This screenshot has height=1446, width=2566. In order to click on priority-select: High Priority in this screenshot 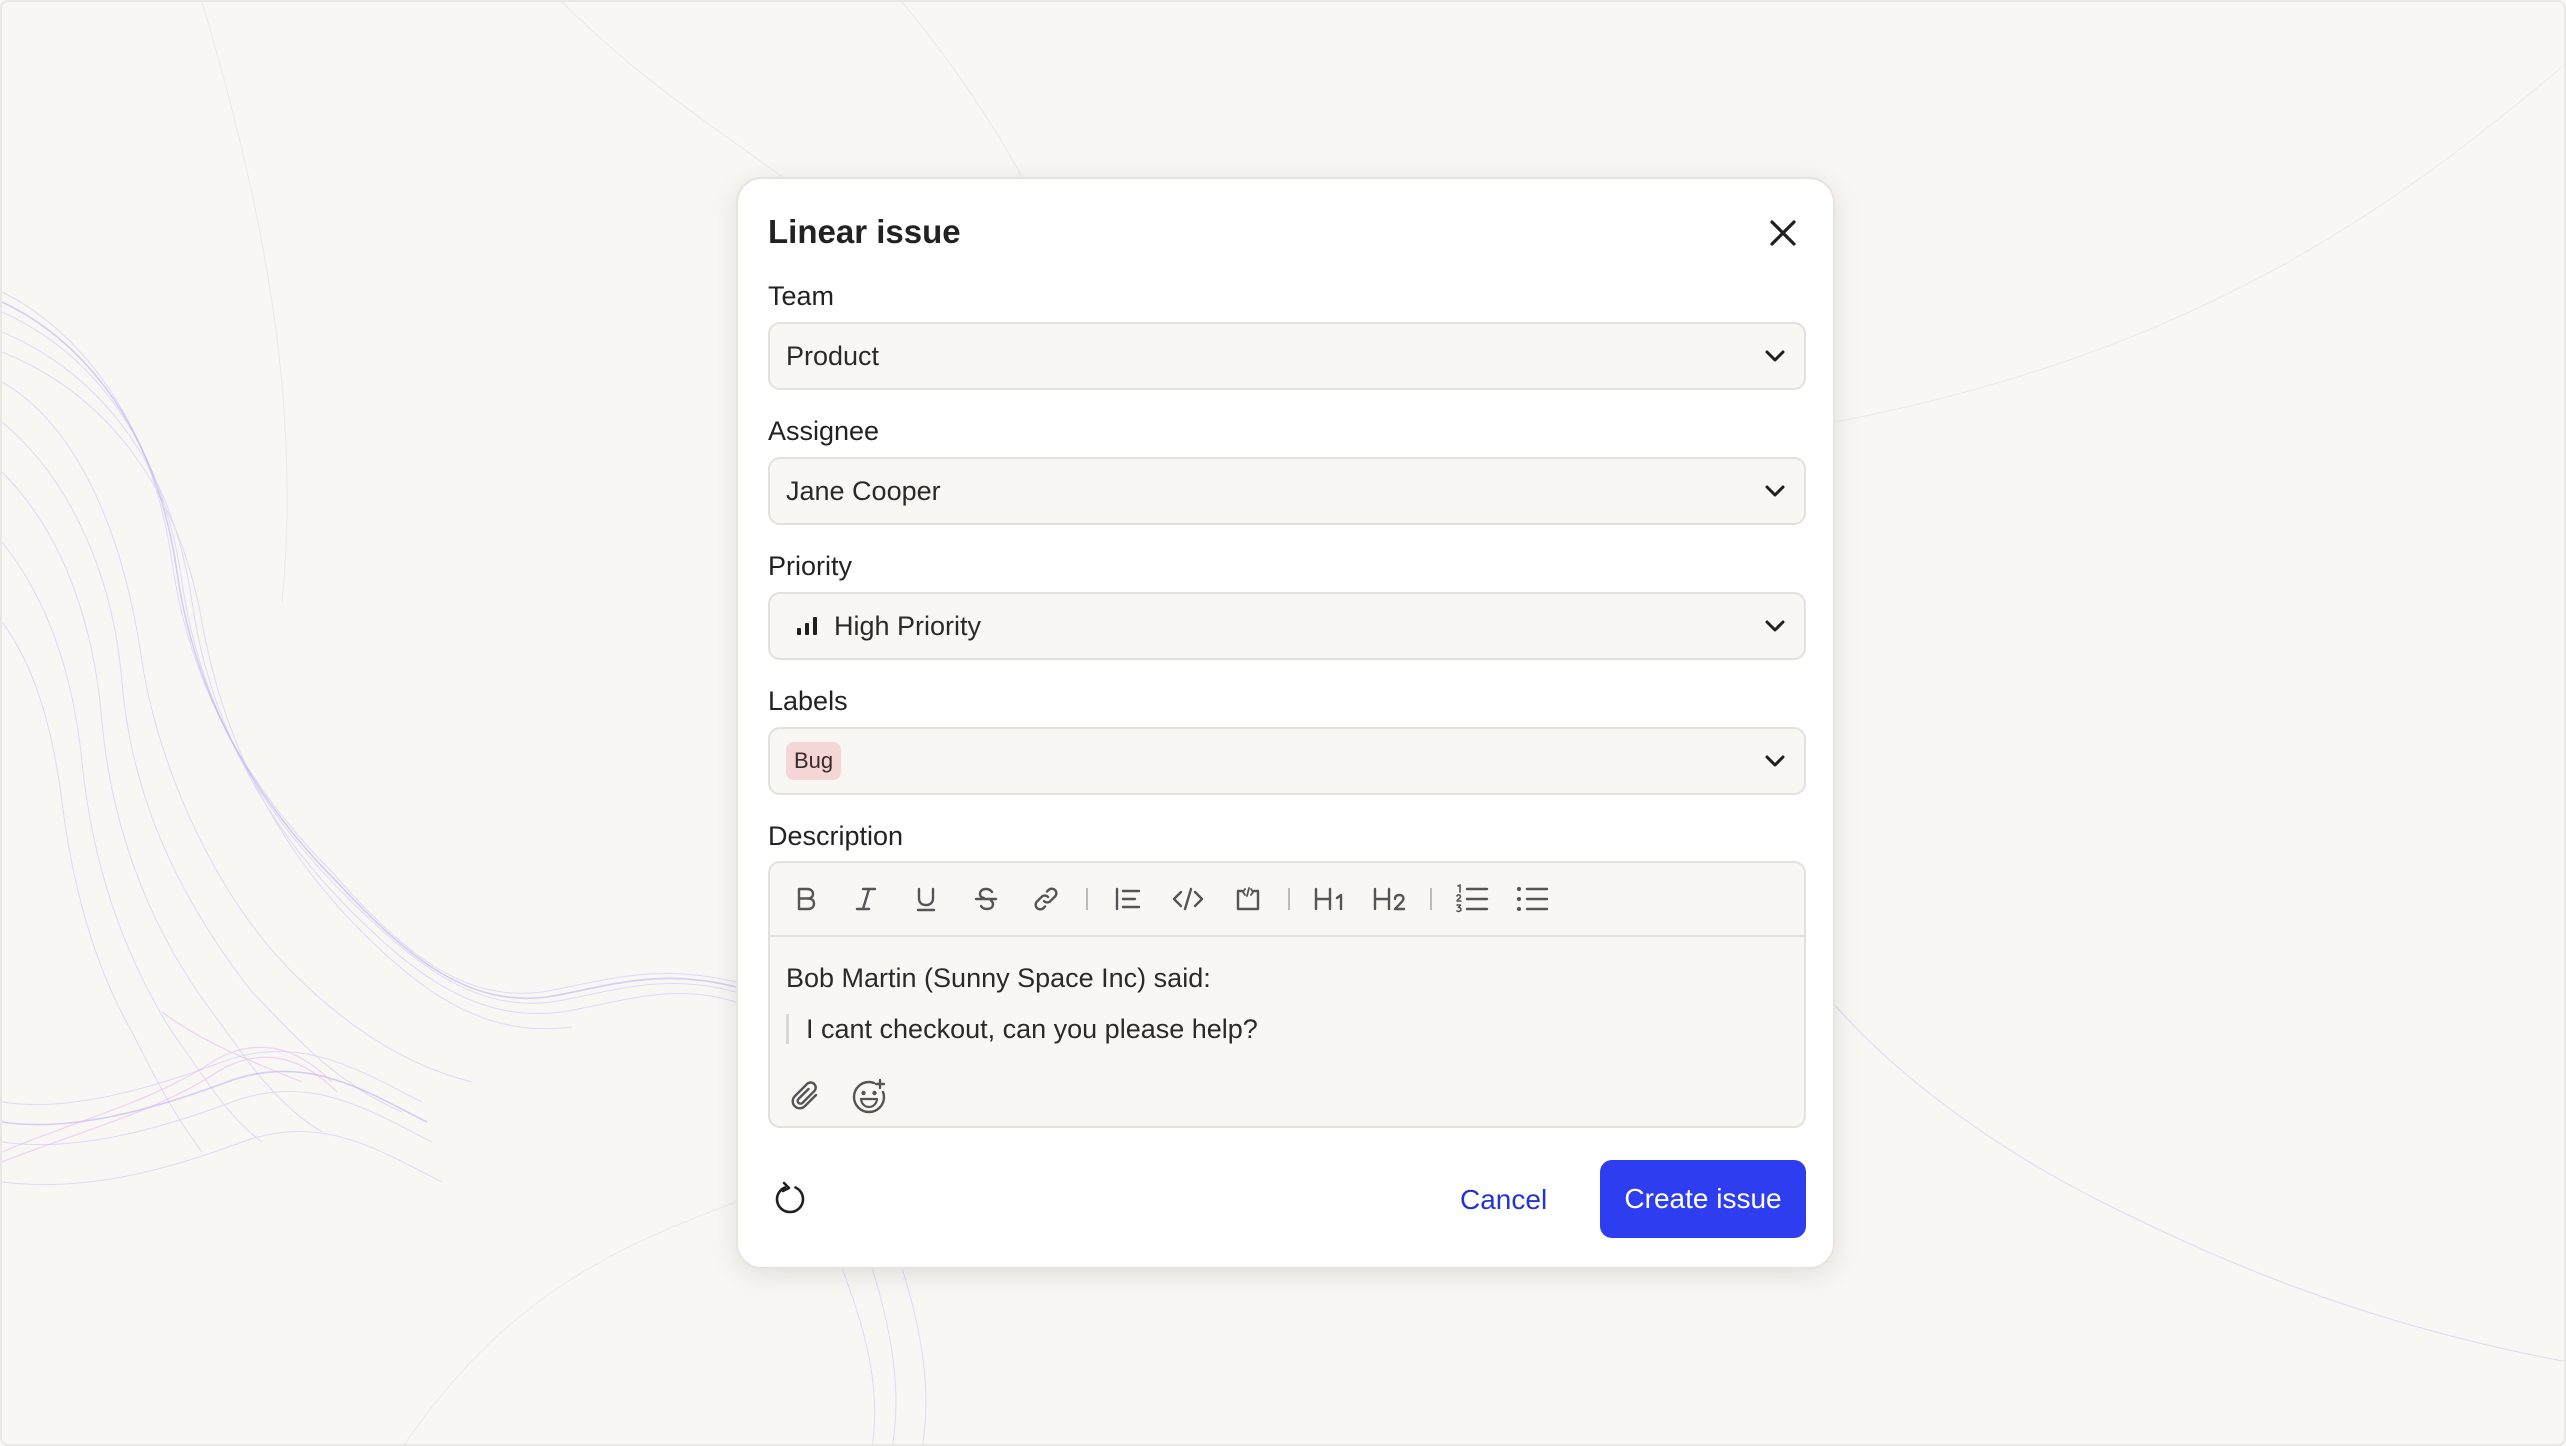, I will do `click(1287, 626)`.